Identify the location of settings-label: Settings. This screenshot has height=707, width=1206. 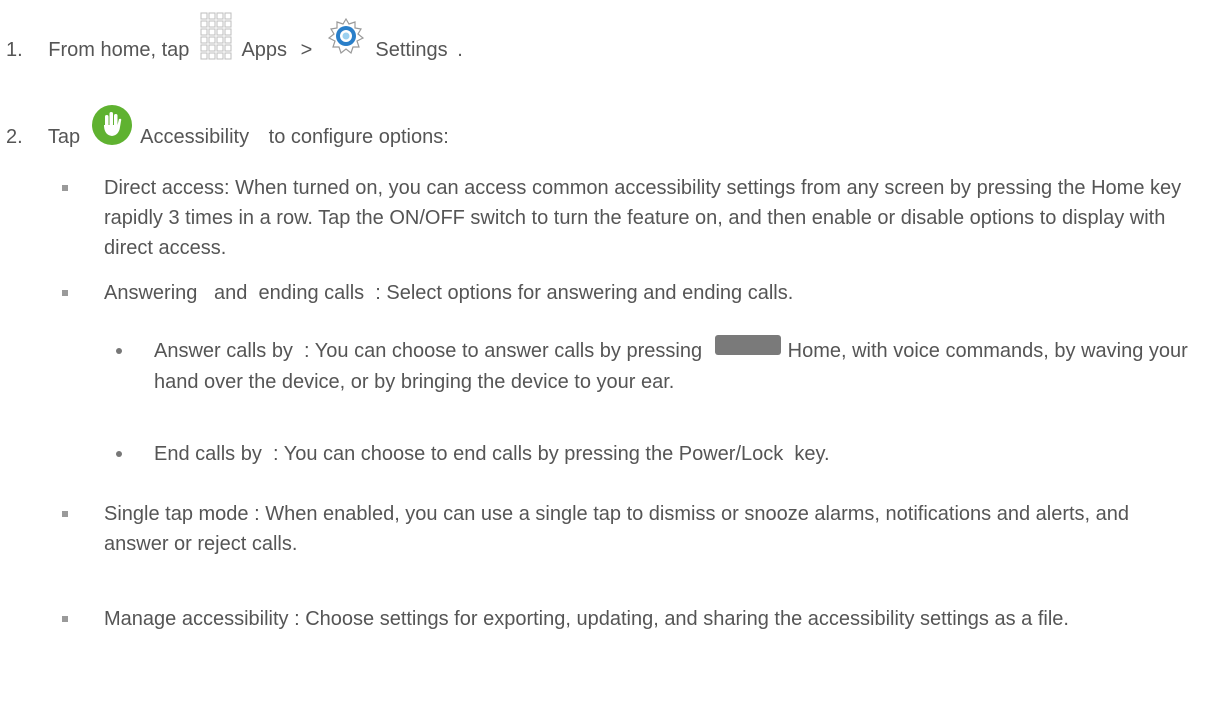
(411, 49).